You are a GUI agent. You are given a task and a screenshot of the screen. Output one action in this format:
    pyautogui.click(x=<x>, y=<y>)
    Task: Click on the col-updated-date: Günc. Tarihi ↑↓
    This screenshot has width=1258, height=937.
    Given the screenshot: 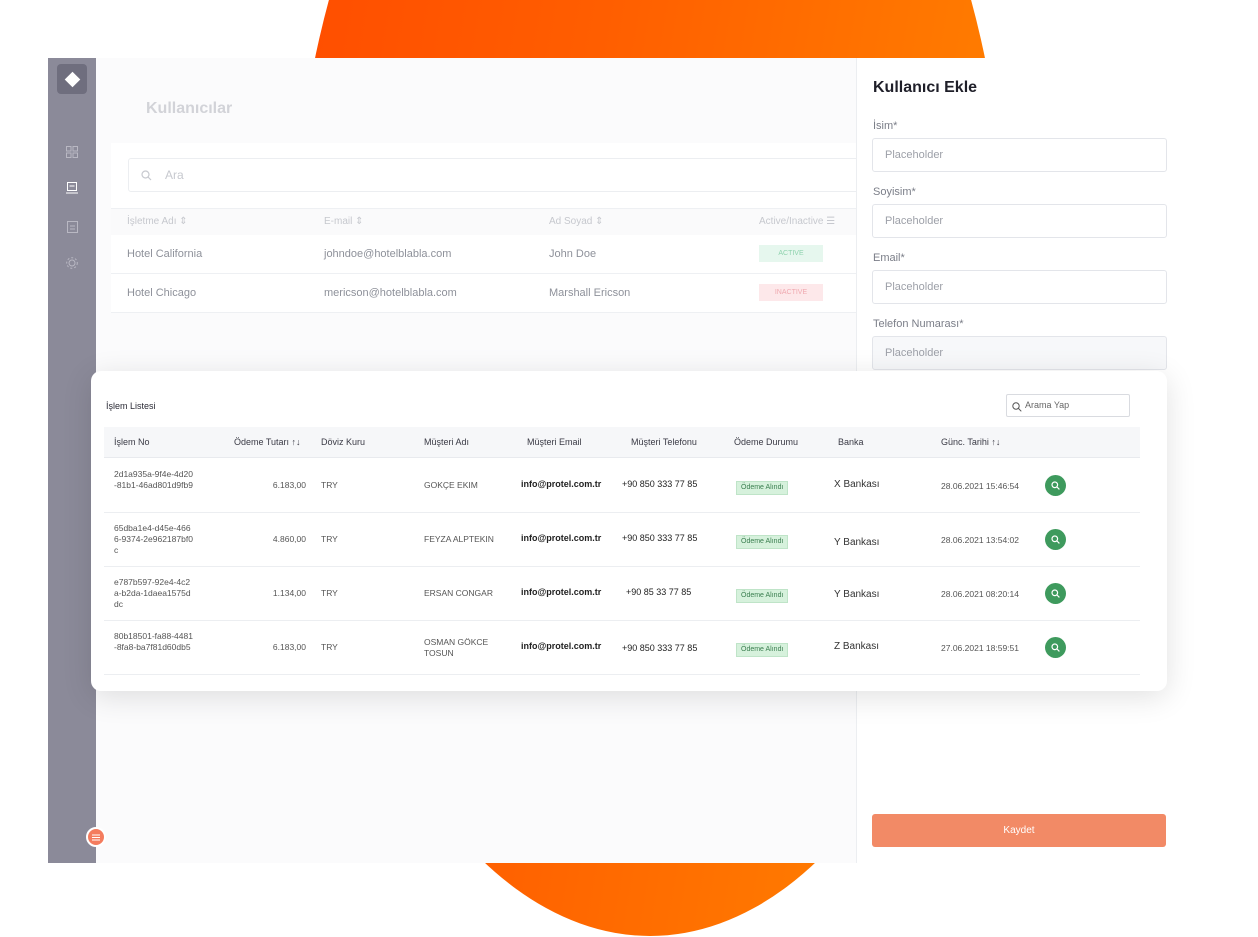 What is the action you would take?
    pyautogui.click(x=970, y=442)
    